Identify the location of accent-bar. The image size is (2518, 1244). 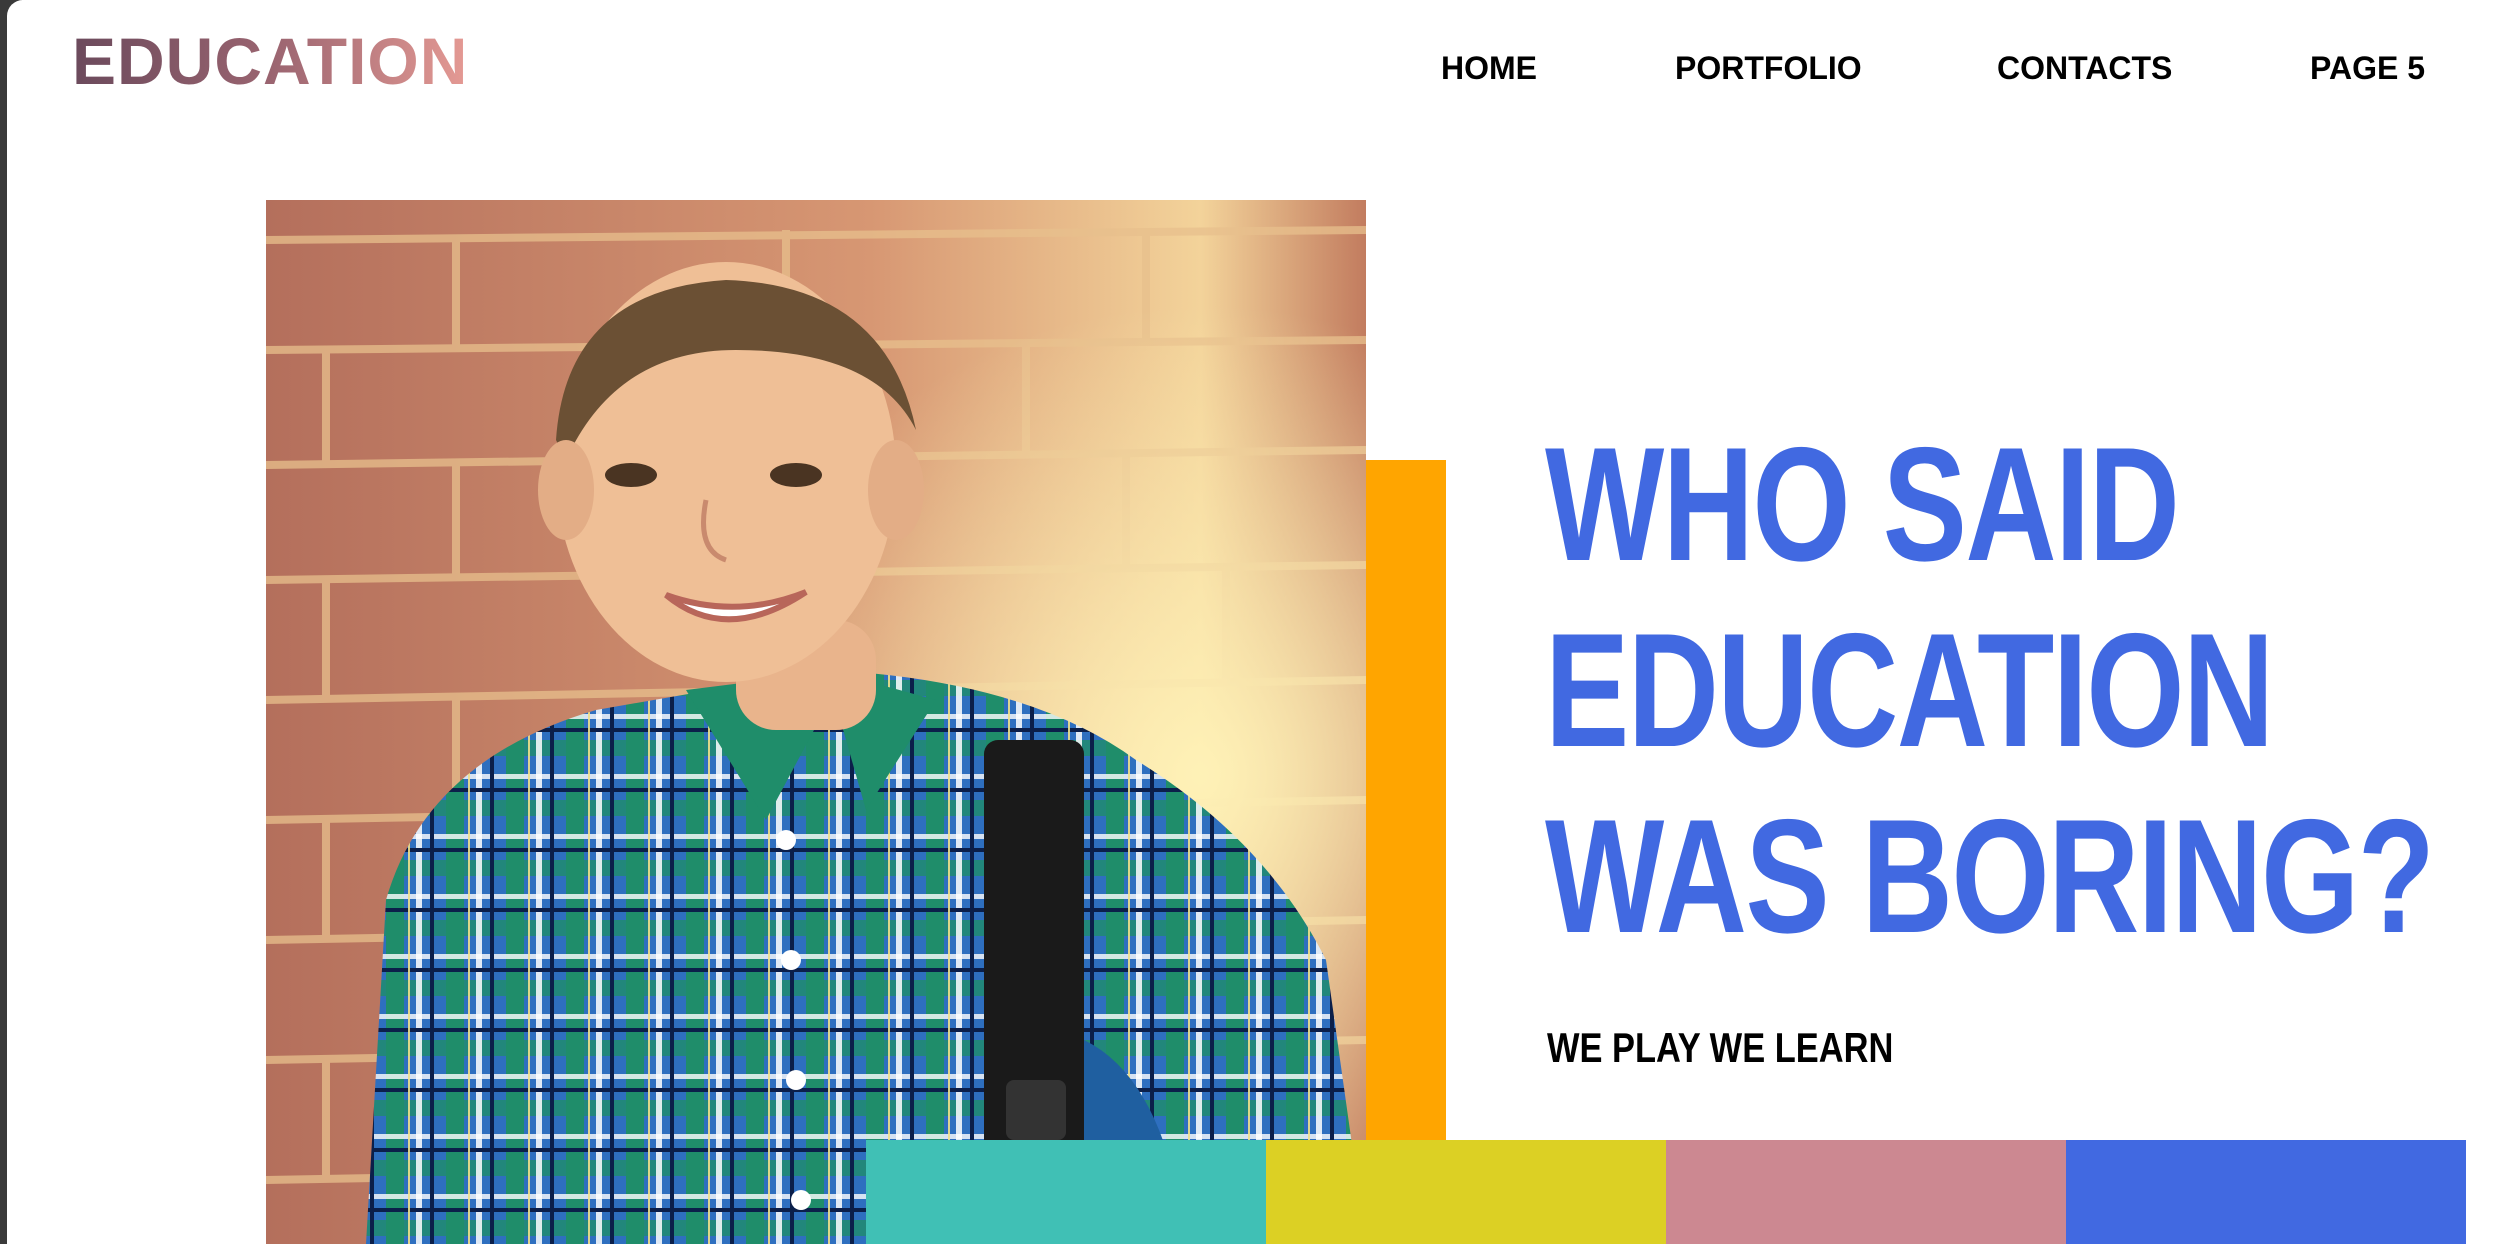
(1406, 800).